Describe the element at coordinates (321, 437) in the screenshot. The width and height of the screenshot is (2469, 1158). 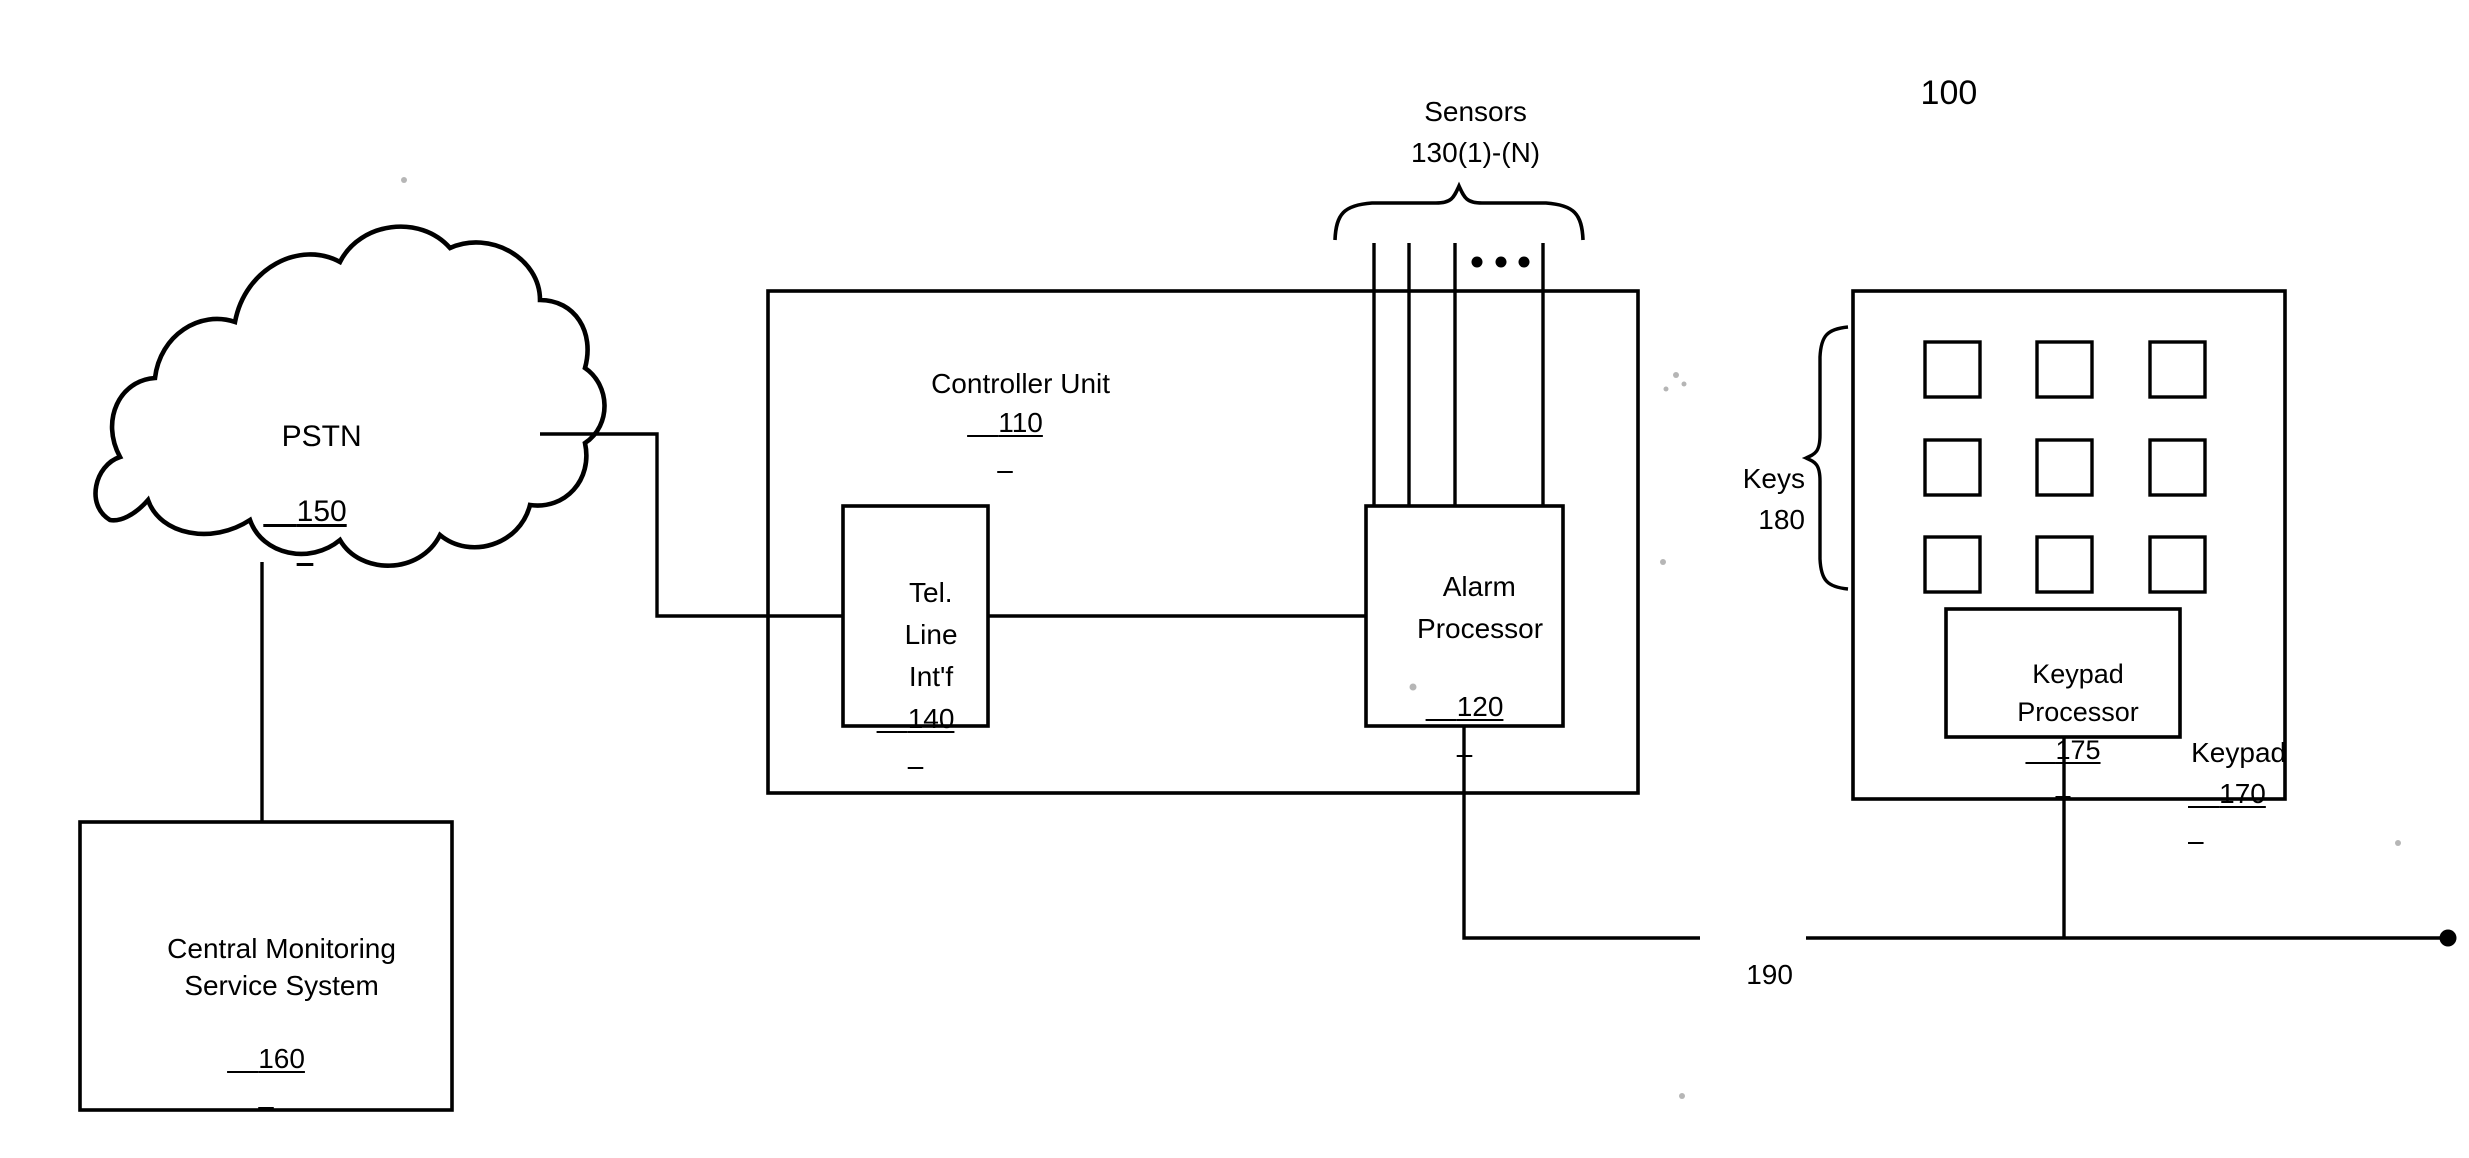
I see `pstn-name-text: PSTN` at that location.